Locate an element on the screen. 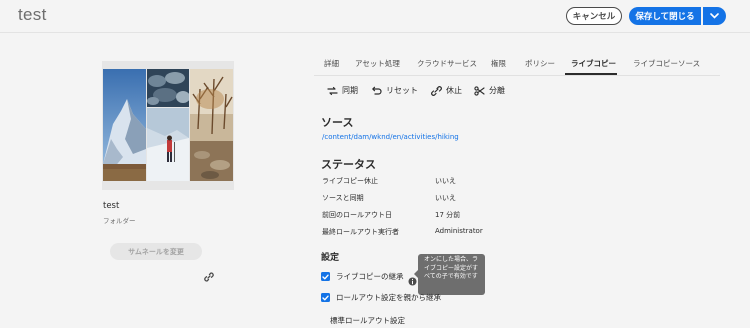 The height and width of the screenshot is (328, 750). status-row-label: ソースと同期 is located at coordinates (343, 198).